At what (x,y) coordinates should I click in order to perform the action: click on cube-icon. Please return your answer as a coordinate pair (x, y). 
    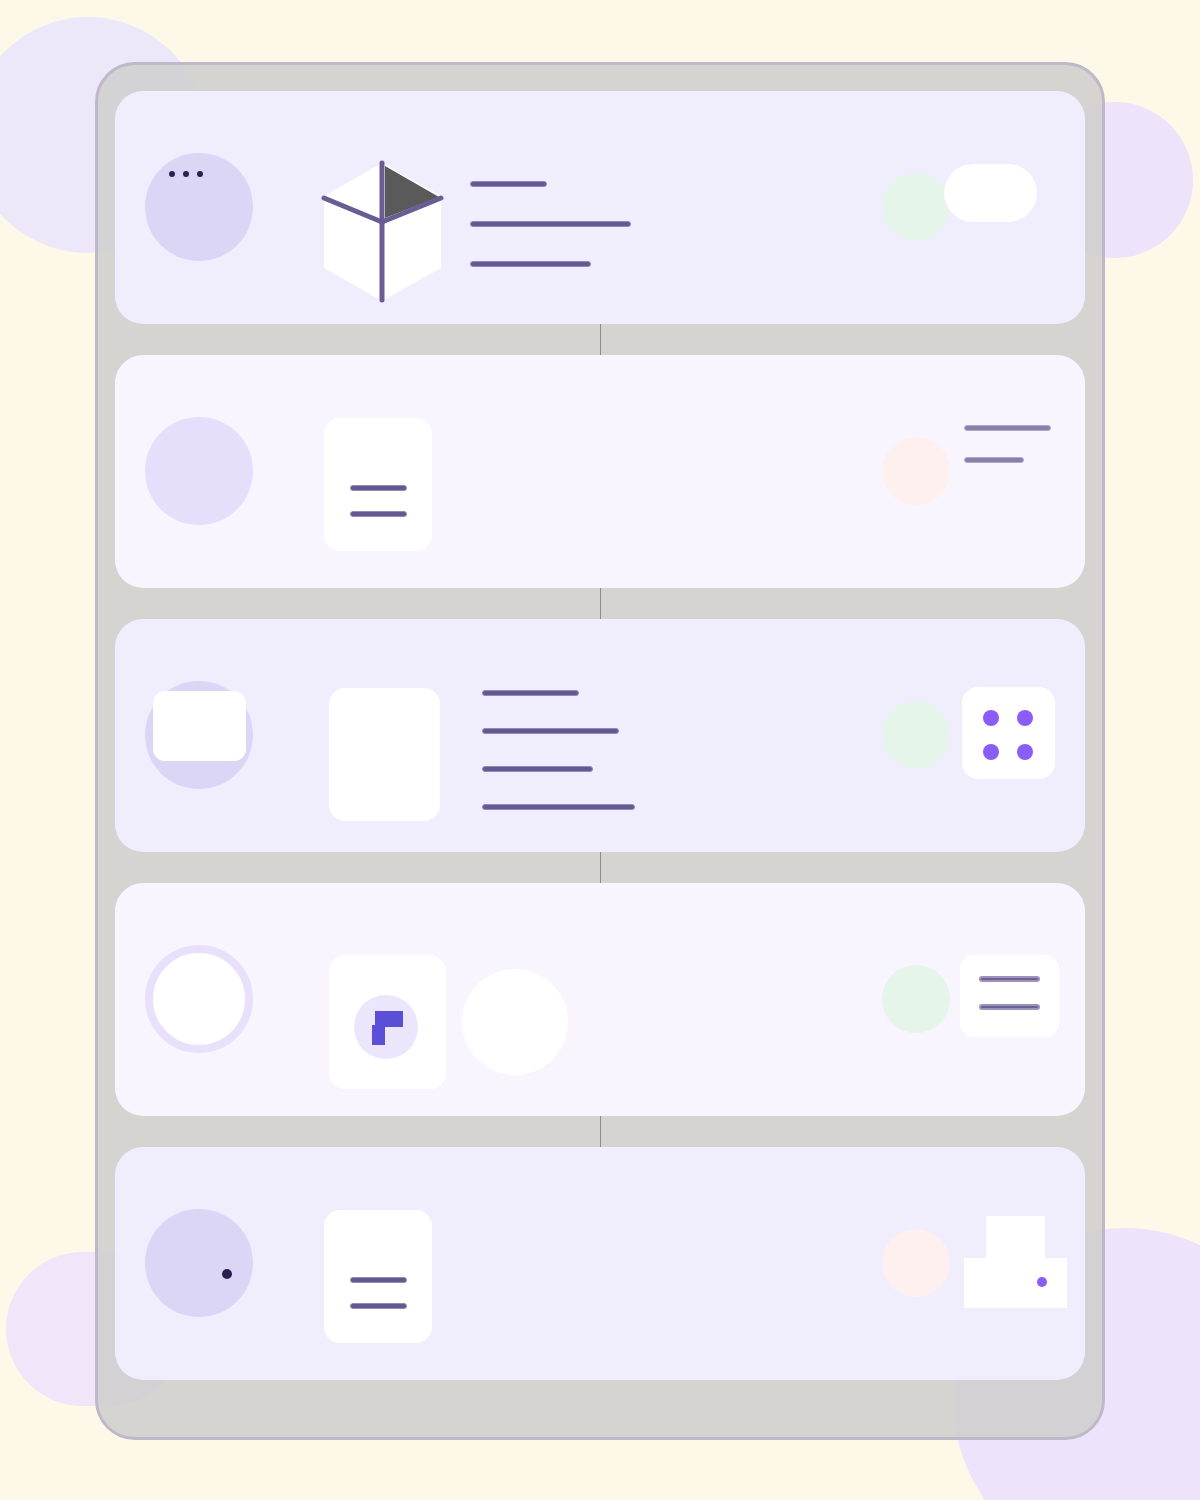
    Looking at the image, I should click on (382, 231).